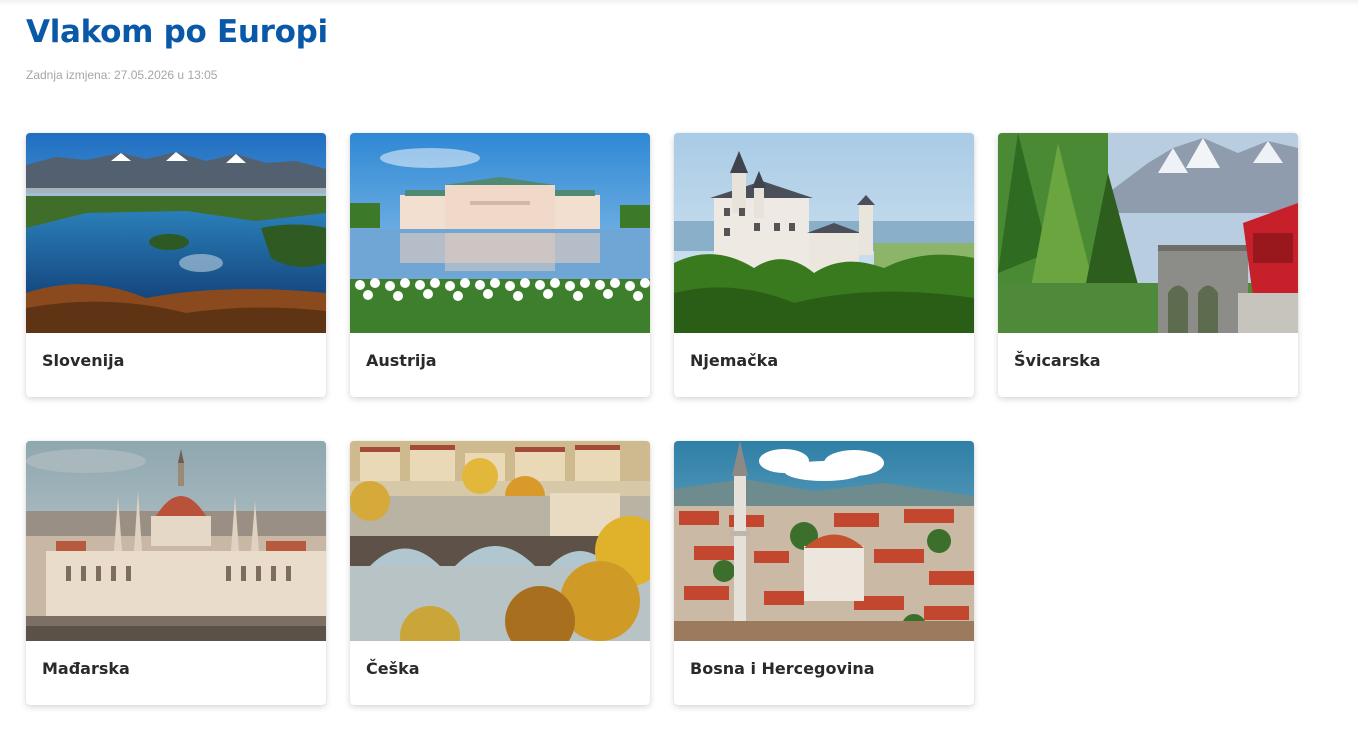 This screenshot has height=746, width=1358. What do you see at coordinates (177, 32) in the screenshot?
I see `page-title: Vlakom po Europi` at bounding box center [177, 32].